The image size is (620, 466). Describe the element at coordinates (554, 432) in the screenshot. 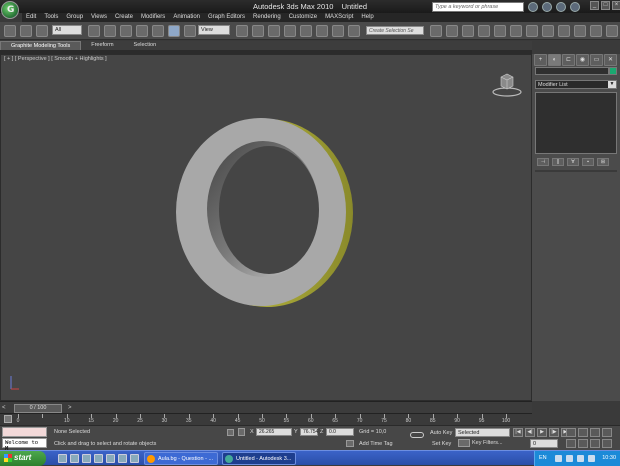

I see `next-frame-icon: |▶` at that location.